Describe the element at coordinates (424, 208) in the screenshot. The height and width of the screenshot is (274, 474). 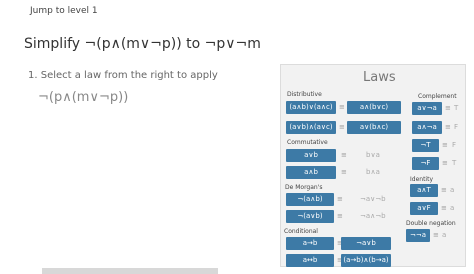
I see `rule-identity-2-left: a∨F` at that location.